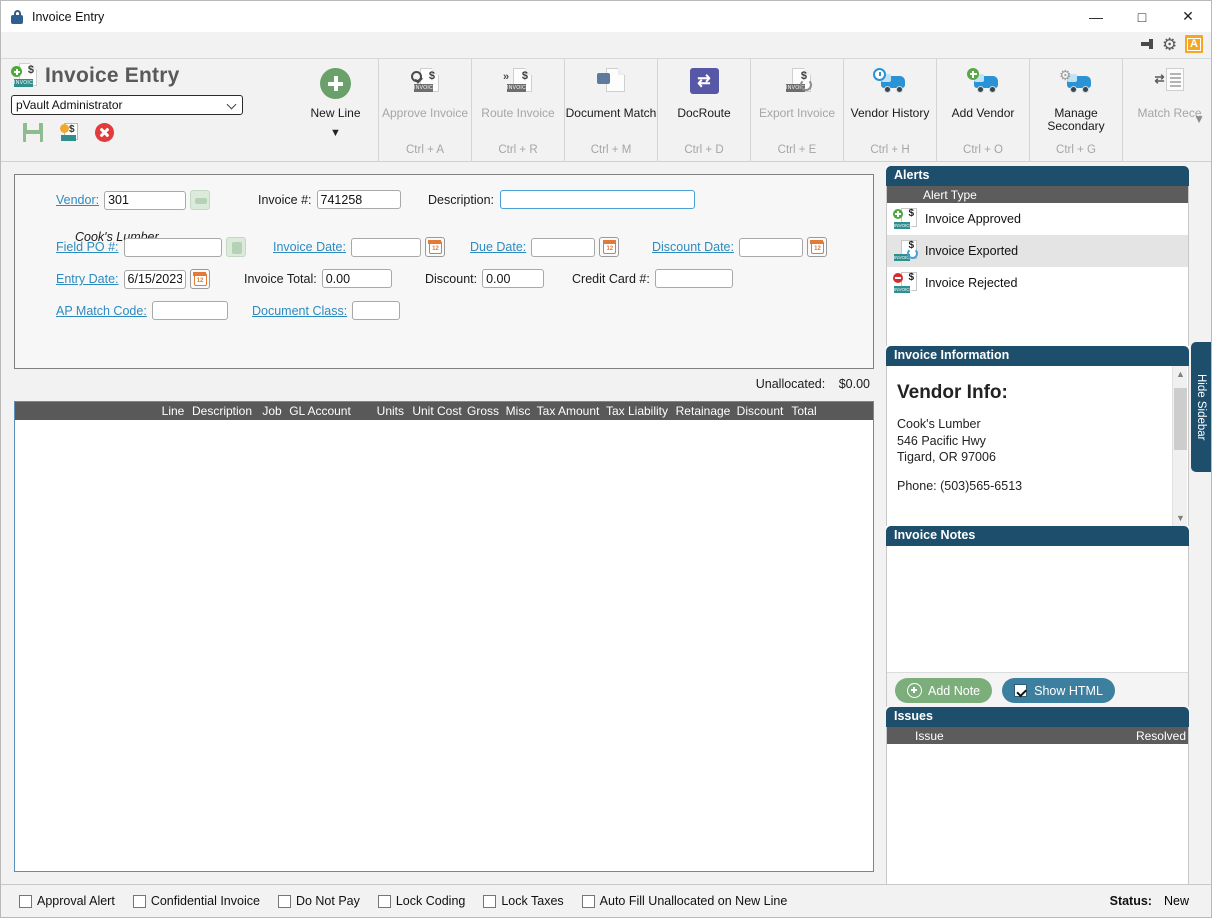  Describe the element at coordinates (1199, 119) in the screenshot. I see `ribbon-overflow-icon: ▼` at that location.